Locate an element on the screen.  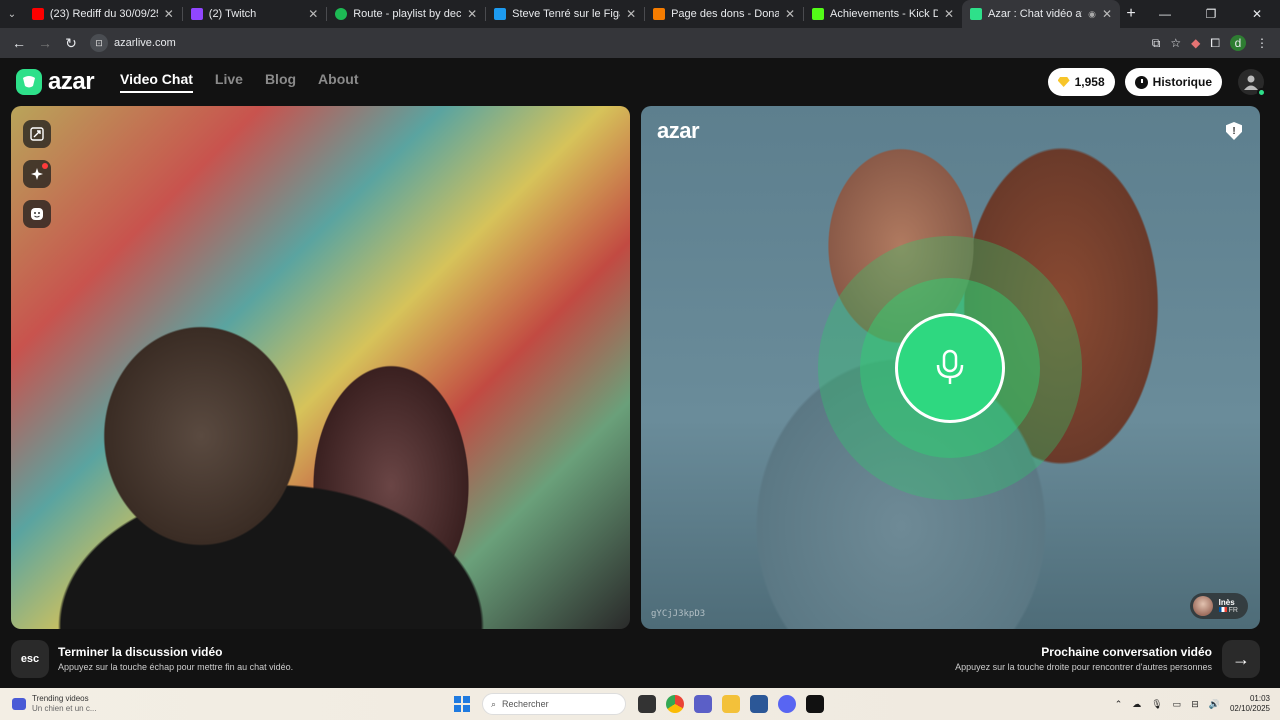
extensions-puzzle-icon: ⧠ is located at coordinates (1215, 43).